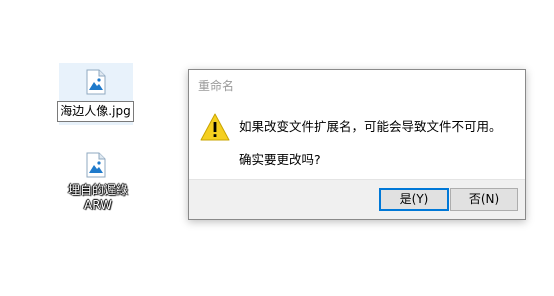 The width and height of the screenshot is (554, 296). Describe the element at coordinates (370, 126) in the screenshot. I see `dialog-message: 如果改变文件扩展名，可能会导致文件不可用。` at that location.